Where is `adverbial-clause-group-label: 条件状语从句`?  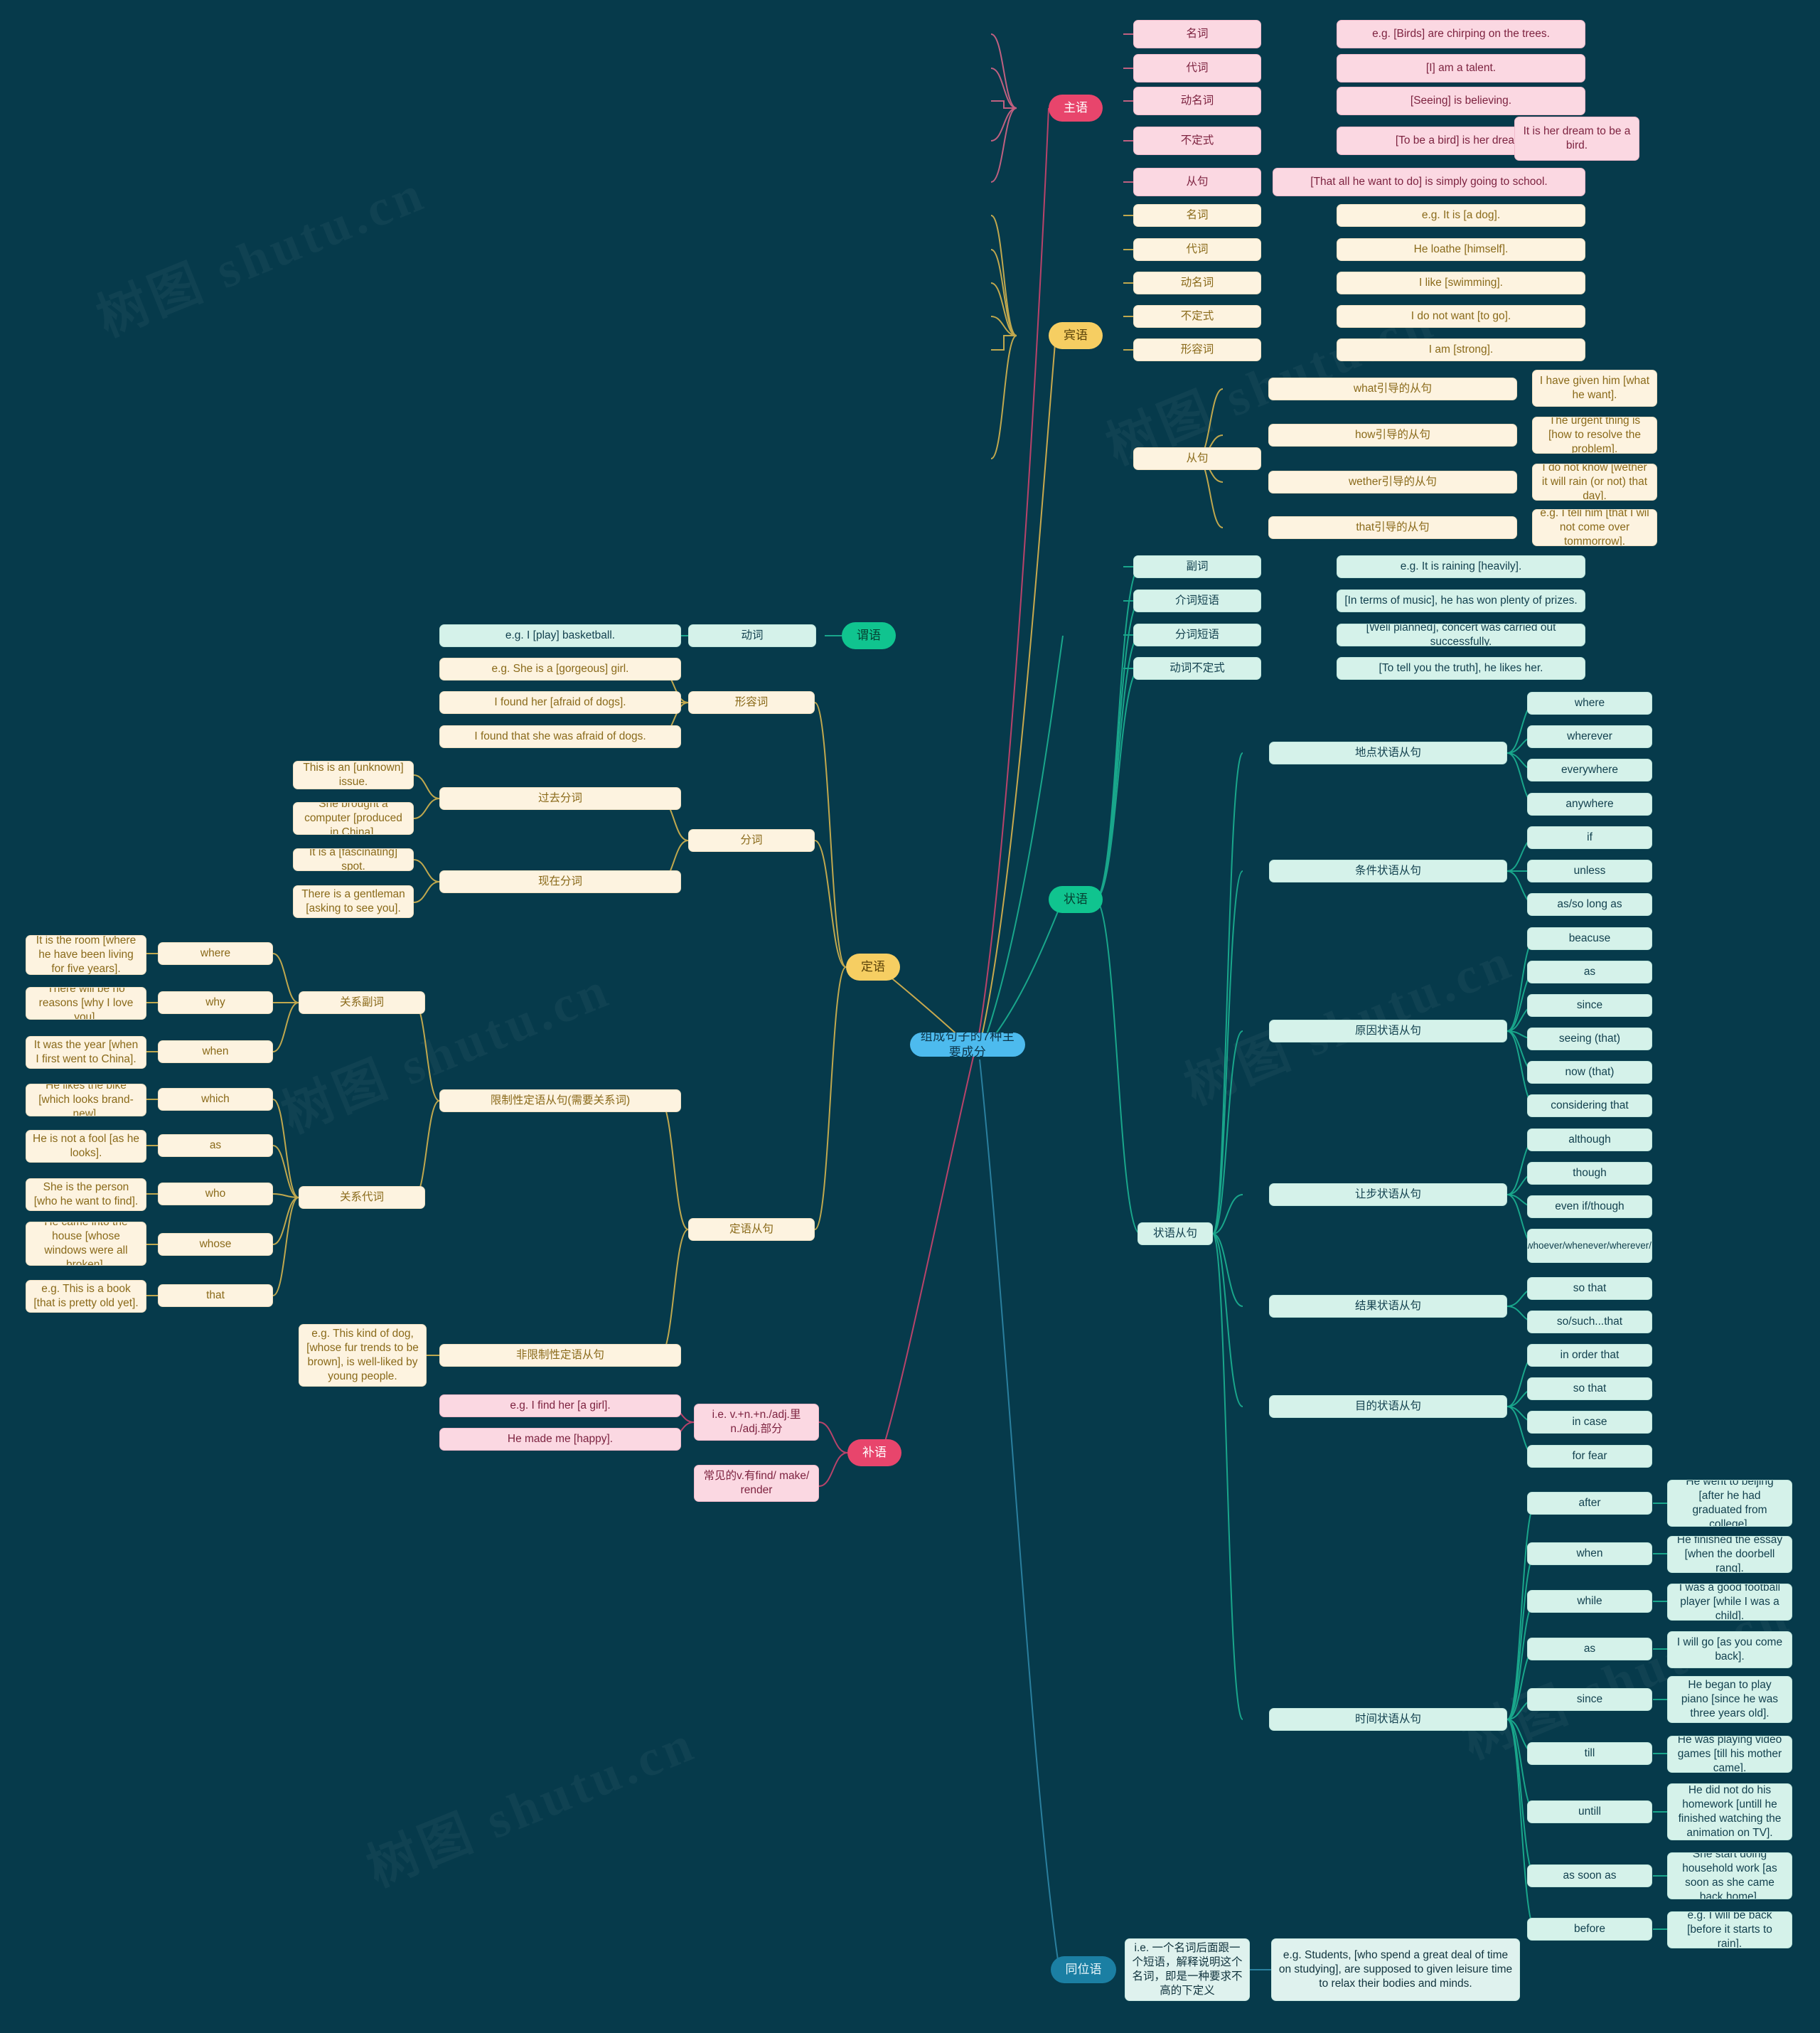 adverbial-clause-group-label: 条件状语从句 is located at coordinates (1388, 871).